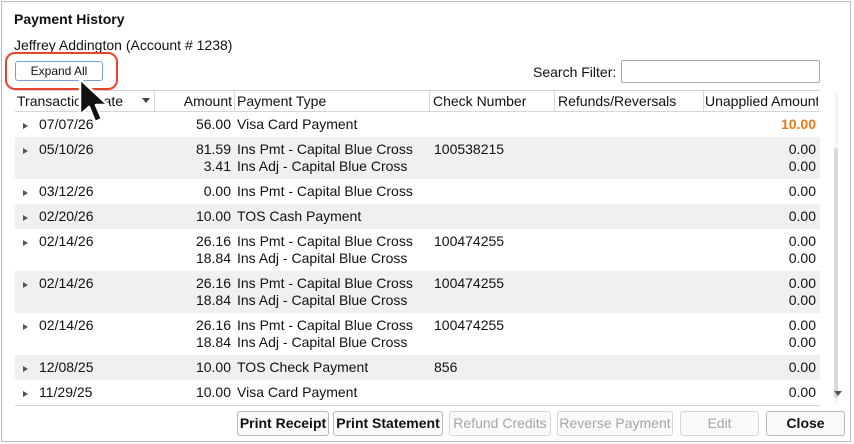 The height and width of the screenshot is (444, 854). Describe the element at coordinates (500, 423) in the screenshot. I see `refund-credits-button: Refund Credits` at that location.